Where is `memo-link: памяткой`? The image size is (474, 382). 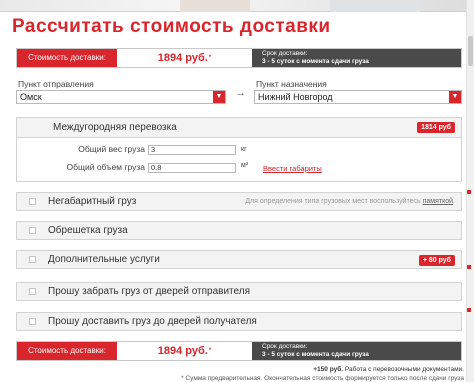
memo-link: памяткой is located at coordinates (438, 201).